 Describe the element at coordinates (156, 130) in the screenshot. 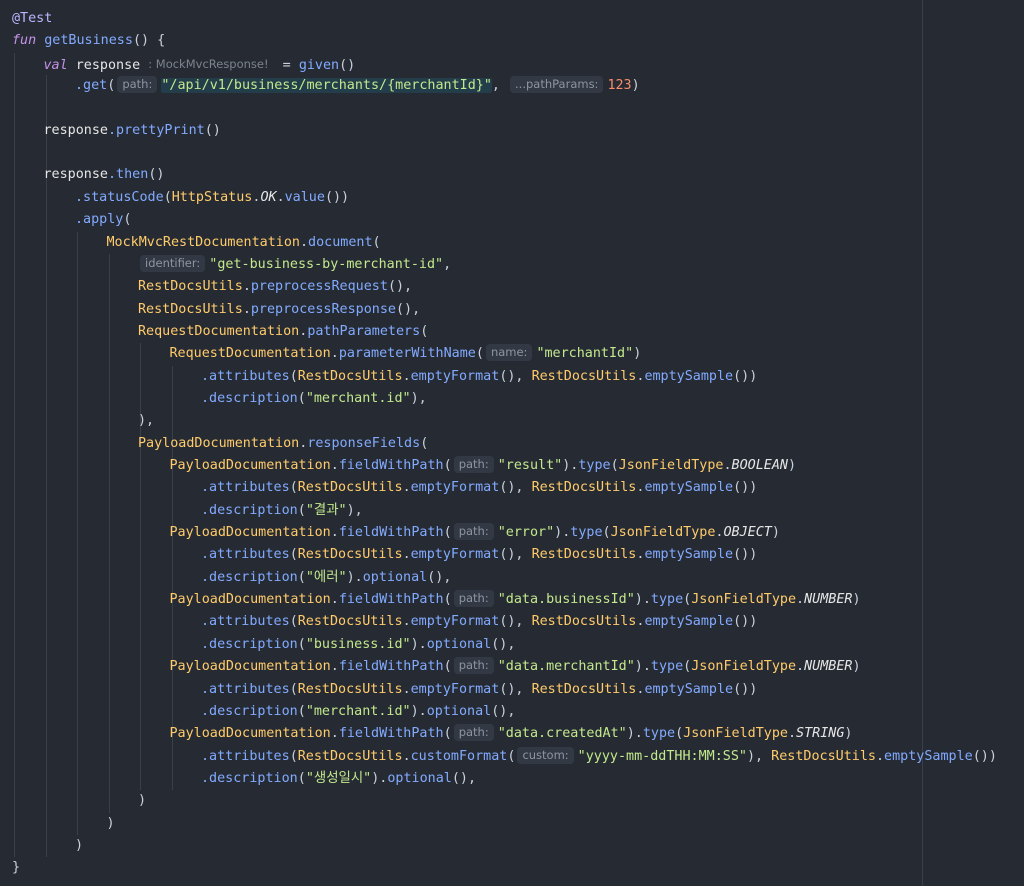

I see `function-name: .prettyPrint` at that location.